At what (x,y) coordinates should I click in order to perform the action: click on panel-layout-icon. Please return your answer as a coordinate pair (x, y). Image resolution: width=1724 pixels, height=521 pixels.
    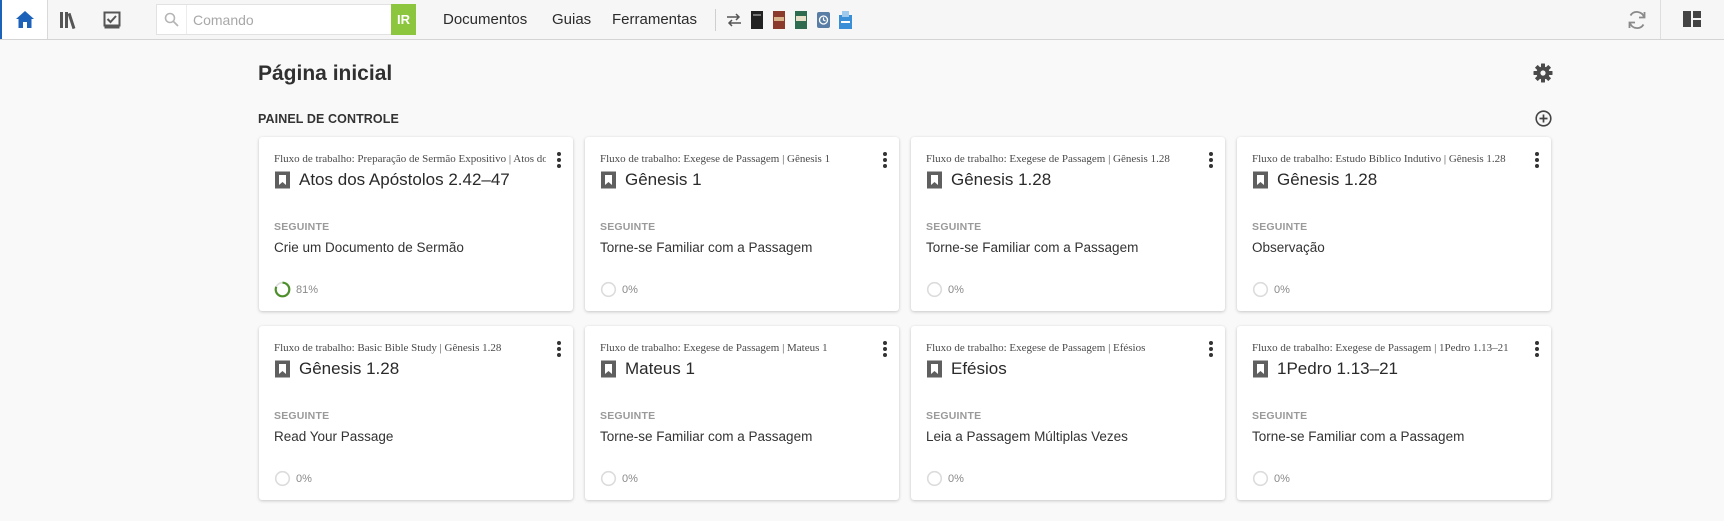
    Looking at the image, I should click on (1692, 19).